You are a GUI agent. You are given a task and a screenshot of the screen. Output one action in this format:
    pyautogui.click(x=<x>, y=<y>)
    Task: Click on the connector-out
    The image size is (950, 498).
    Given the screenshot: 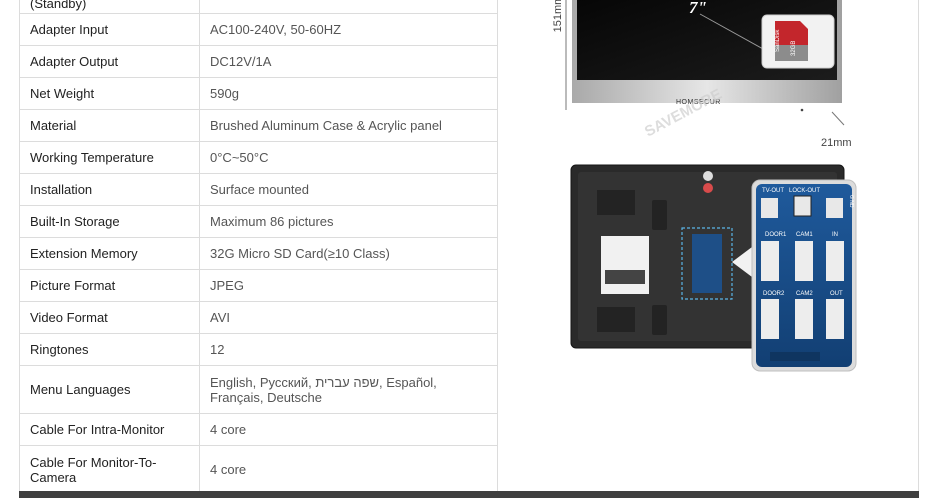 What is the action you would take?
    pyautogui.click(x=835, y=319)
    